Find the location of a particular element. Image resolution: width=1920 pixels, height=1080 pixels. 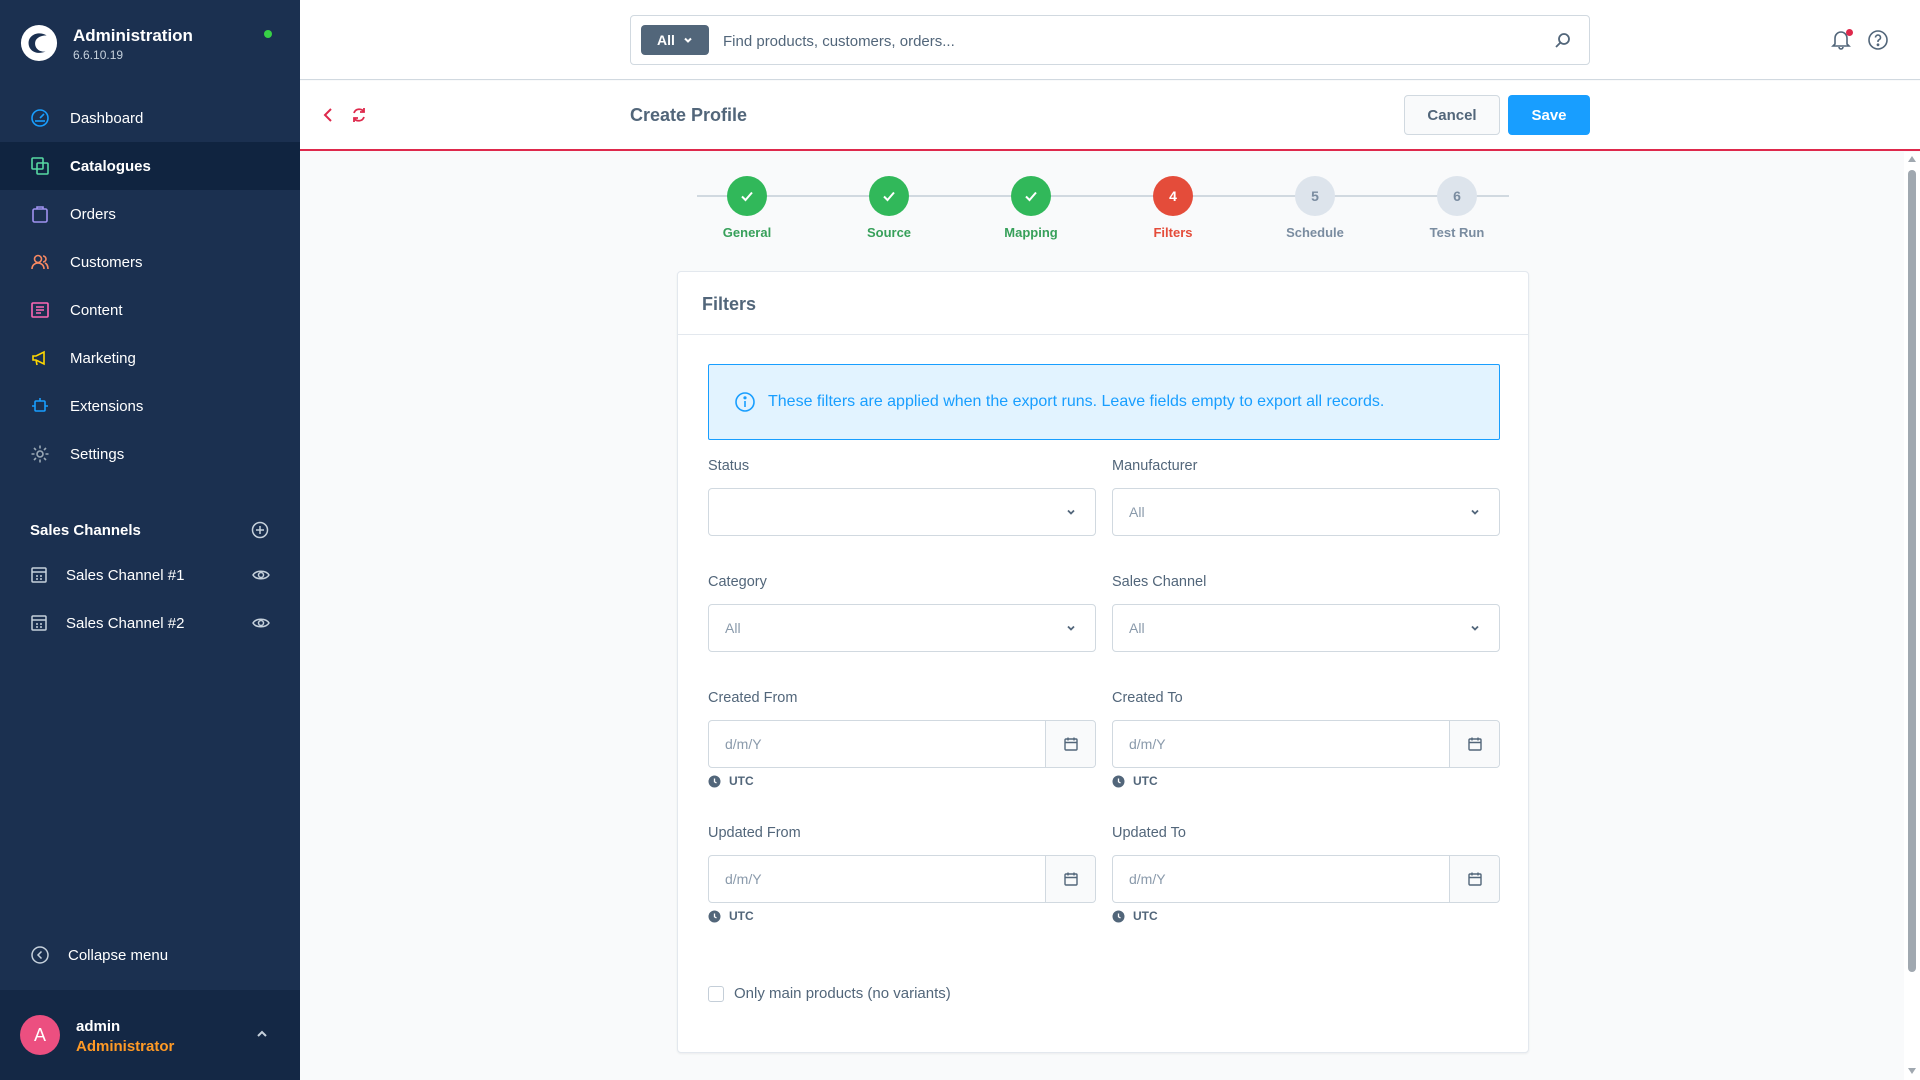

sidebar-item-settings: Settings is located at coordinates (150, 454).